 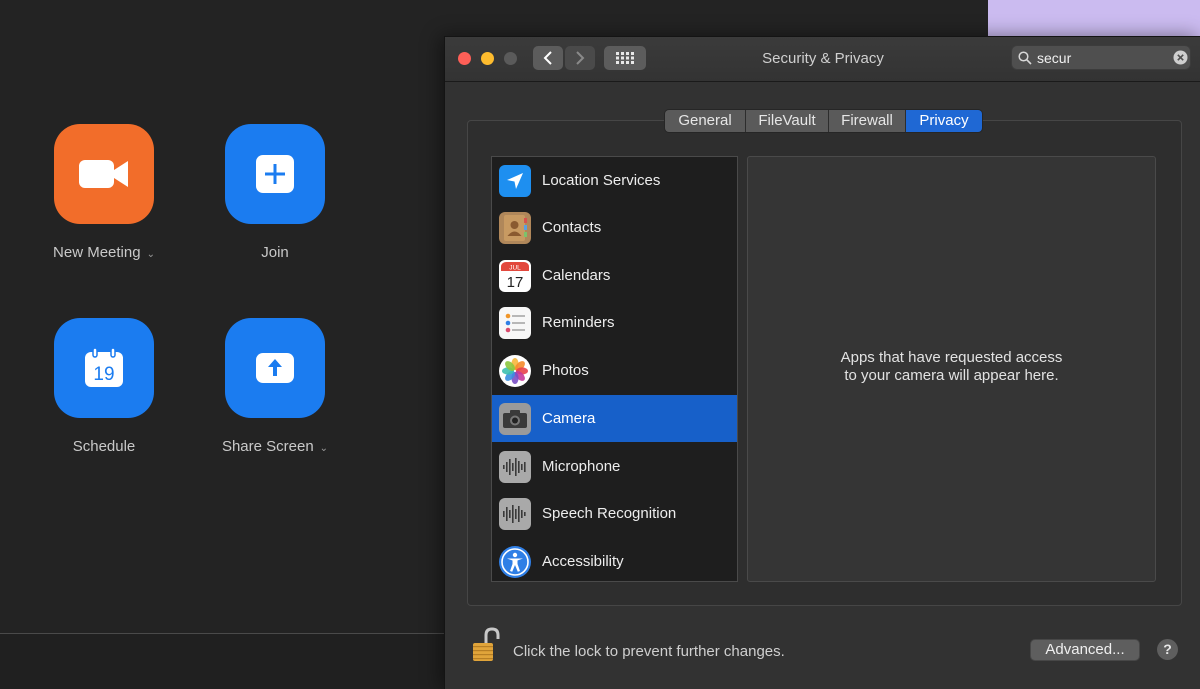 What do you see at coordinates (614, 275) in the screenshot?
I see `privacy-item-calendars: JUL 17 Calendars` at bounding box center [614, 275].